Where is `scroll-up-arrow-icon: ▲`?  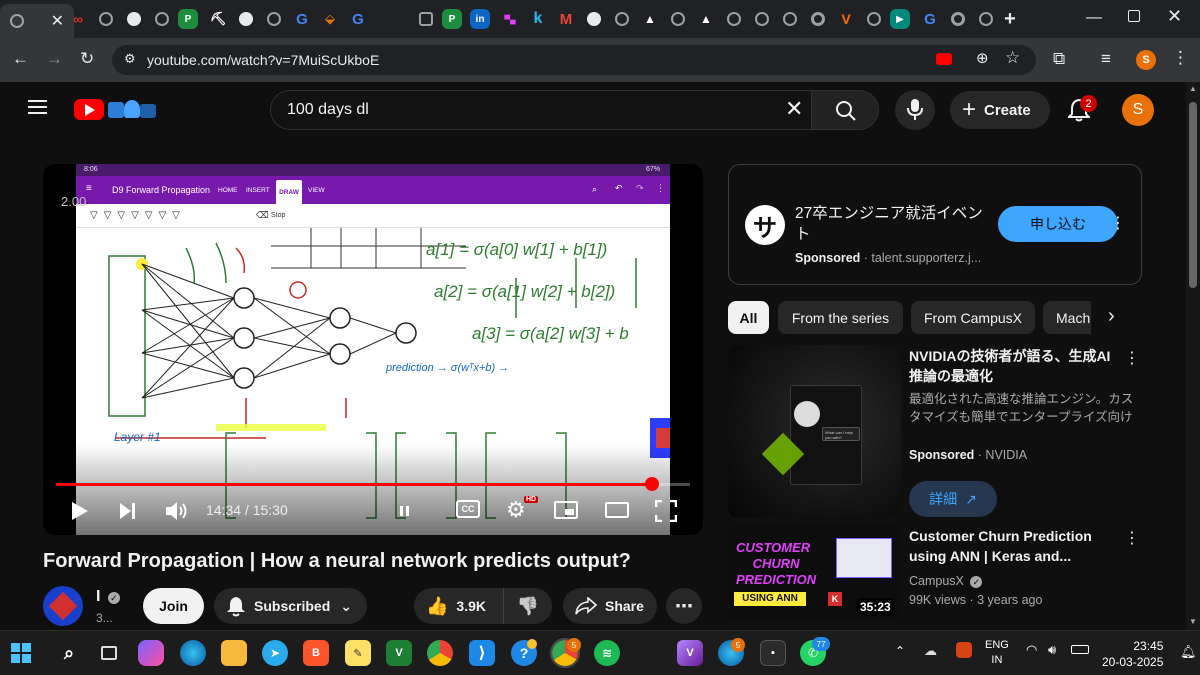
scroll-up-arrow-icon: ▲ is located at coordinates (1193, 88).